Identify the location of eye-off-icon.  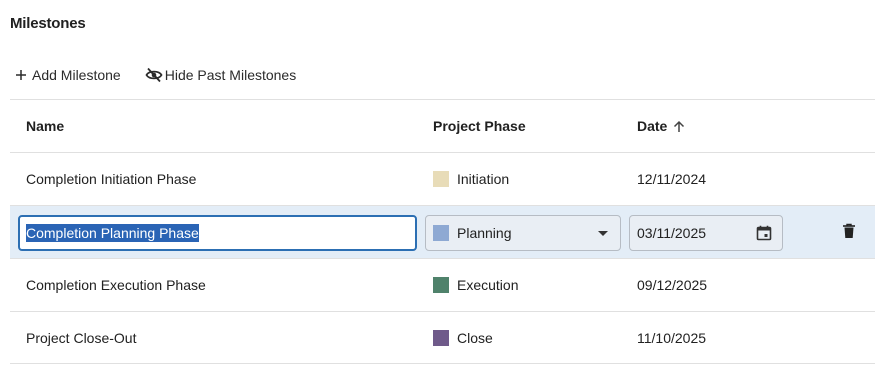
(154, 75).